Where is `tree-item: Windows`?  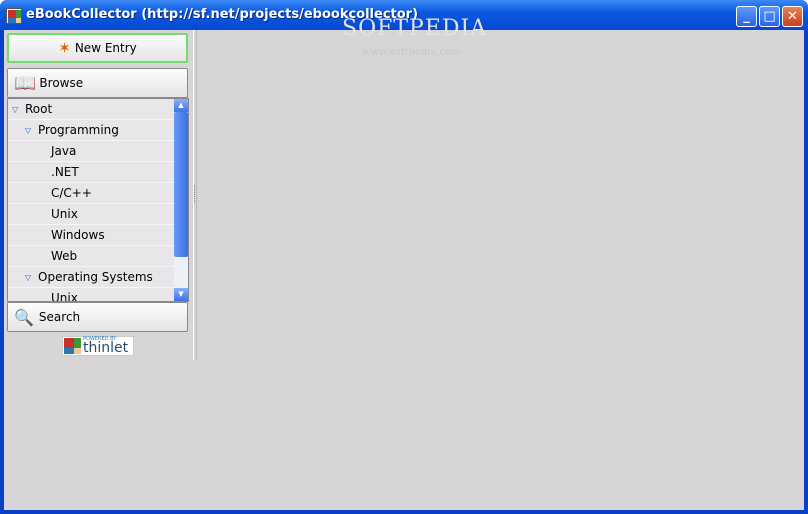 tree-item: Windows is located at coordinates (91, 235).